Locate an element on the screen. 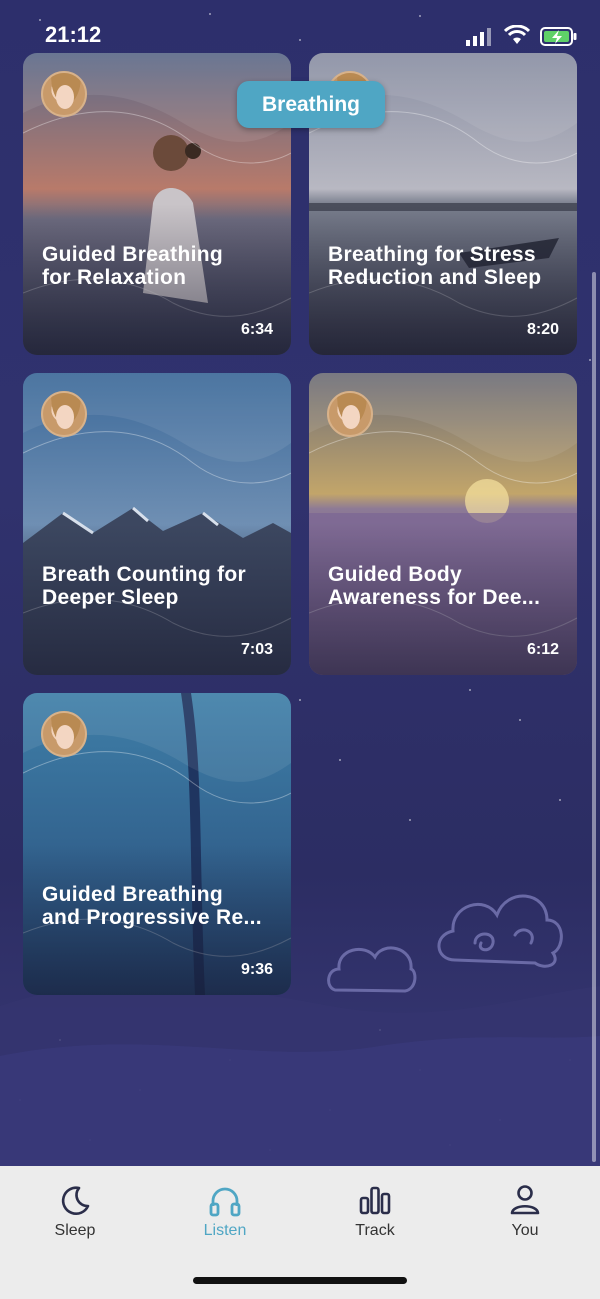 The image size is (600, 1299). card-duration: 8:20 is located at coordinates (542, 329).